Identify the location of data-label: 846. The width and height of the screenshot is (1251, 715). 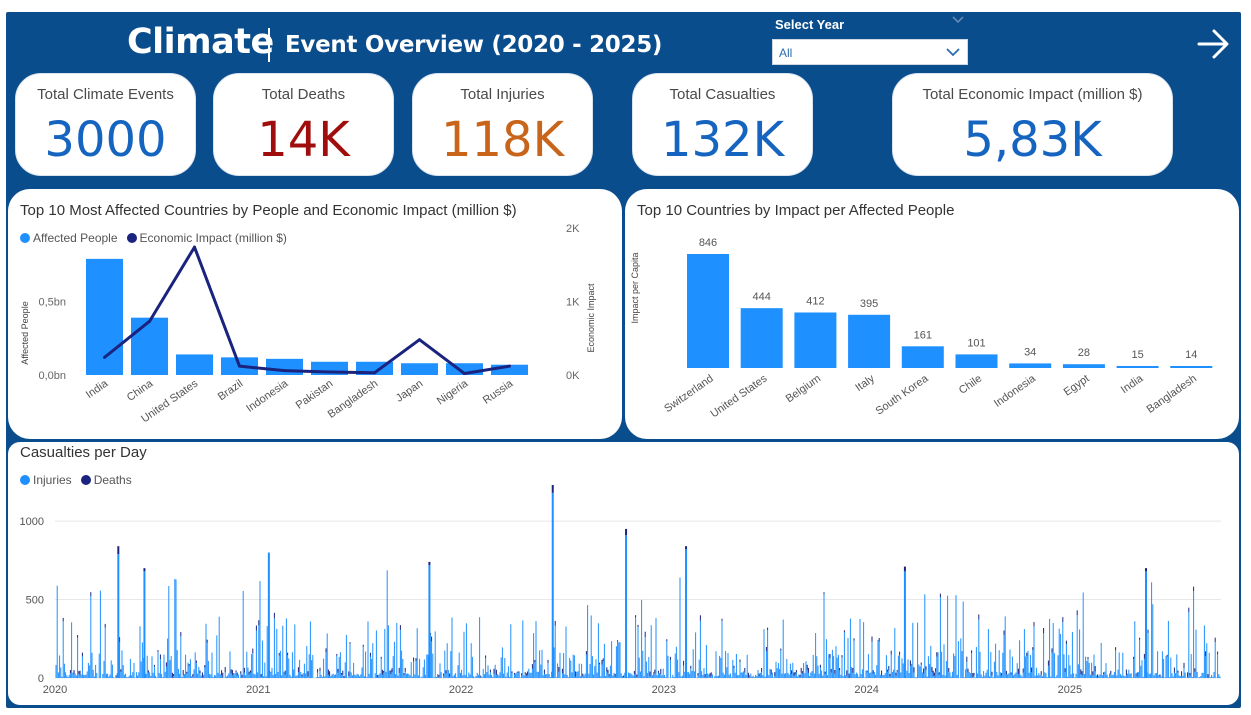
(708, 243).